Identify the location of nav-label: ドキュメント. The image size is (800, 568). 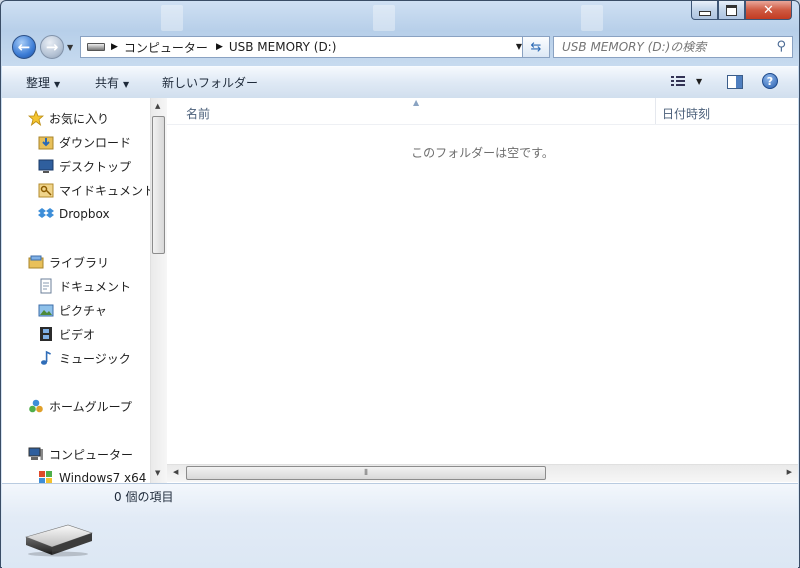
(95, 286).